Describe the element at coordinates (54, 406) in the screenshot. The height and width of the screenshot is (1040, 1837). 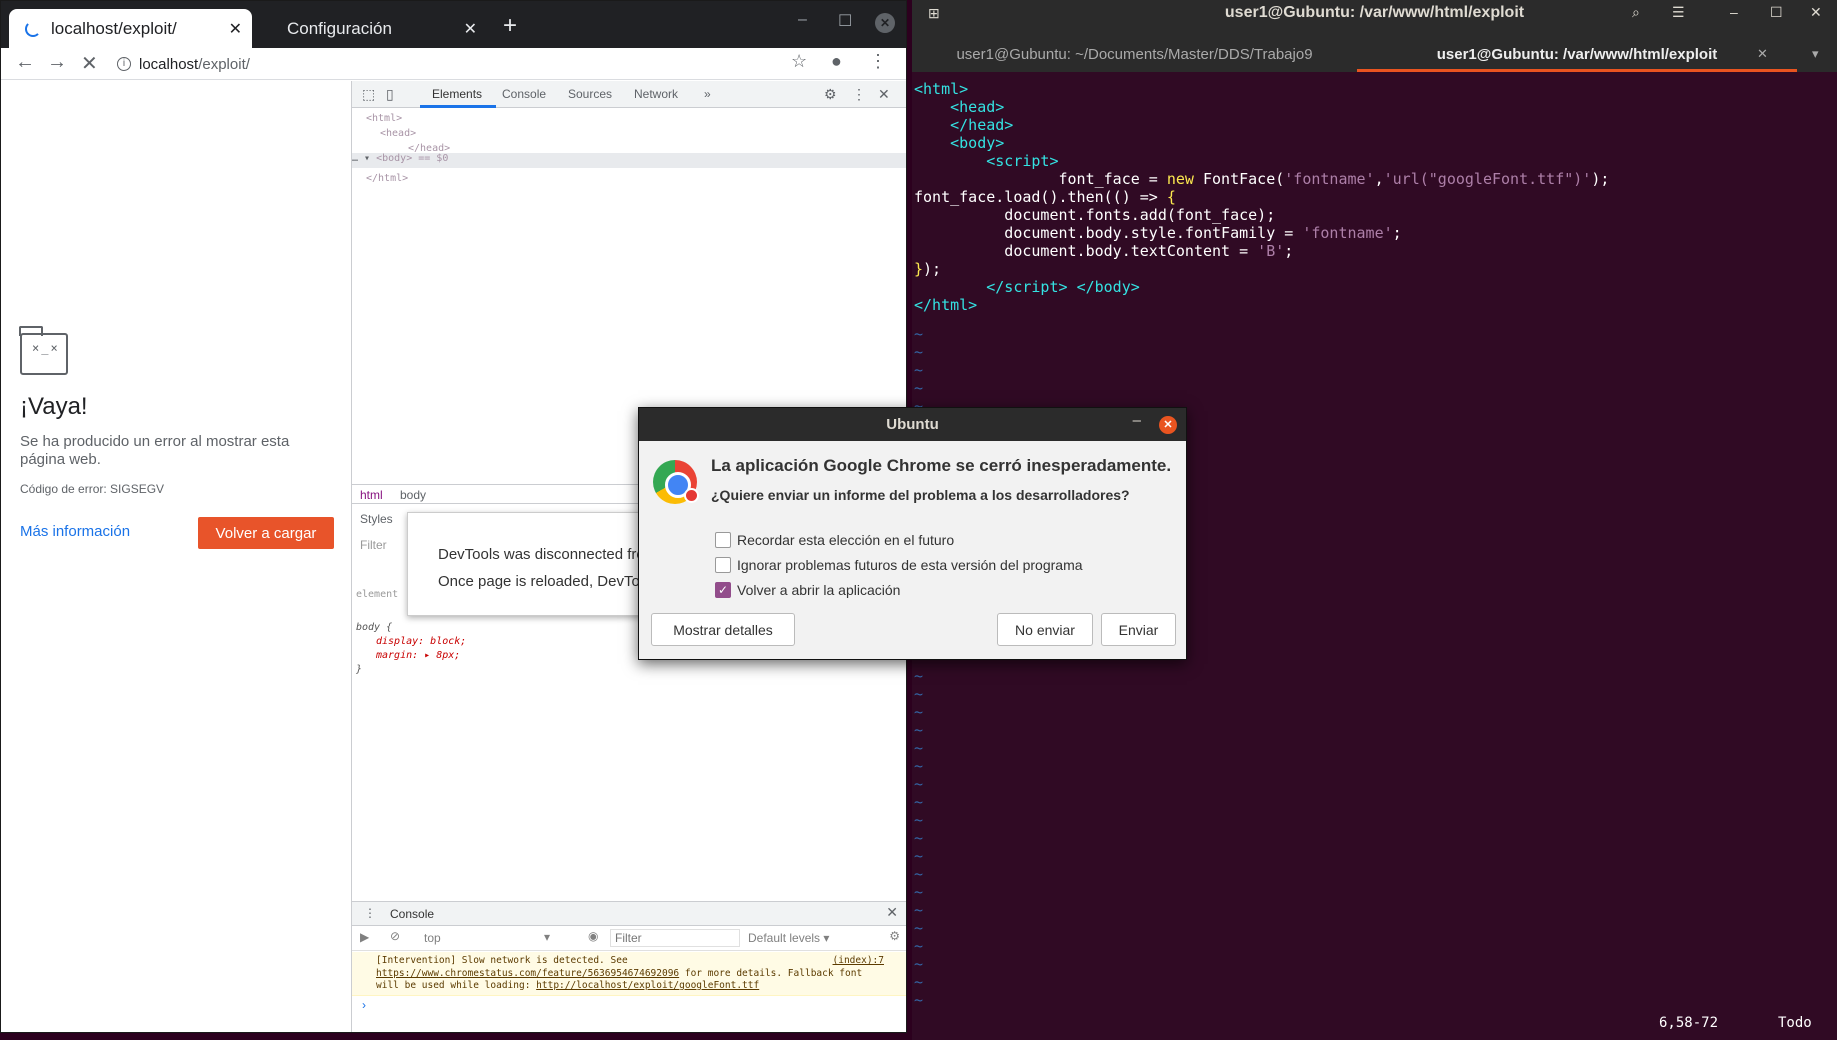
I see `error-title: ¡Vaya!` at that location.